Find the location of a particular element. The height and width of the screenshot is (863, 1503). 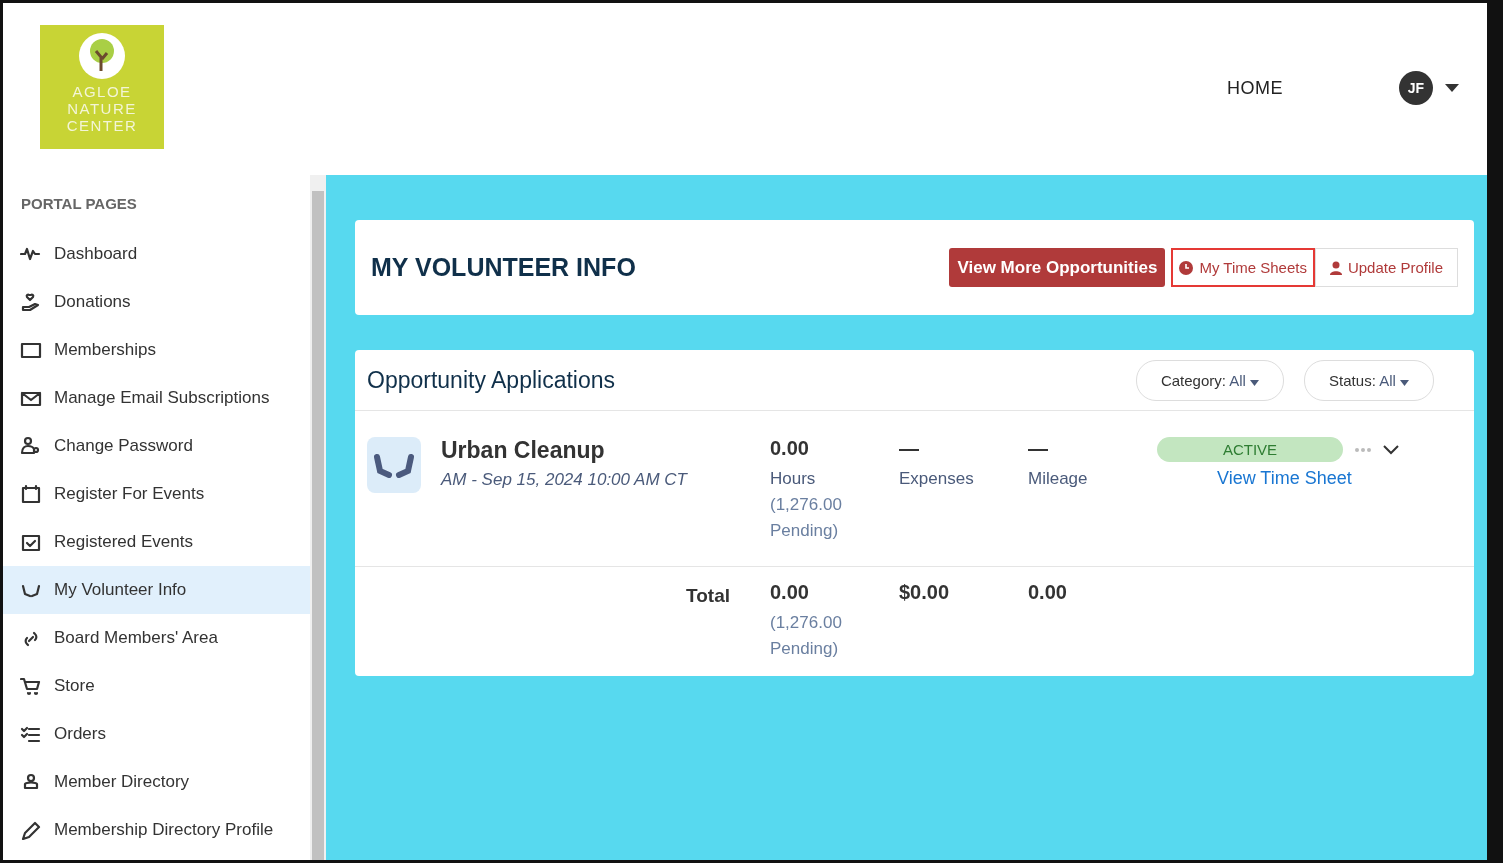

status-badge: ACTIVE is located at coordinates (1250, 449).